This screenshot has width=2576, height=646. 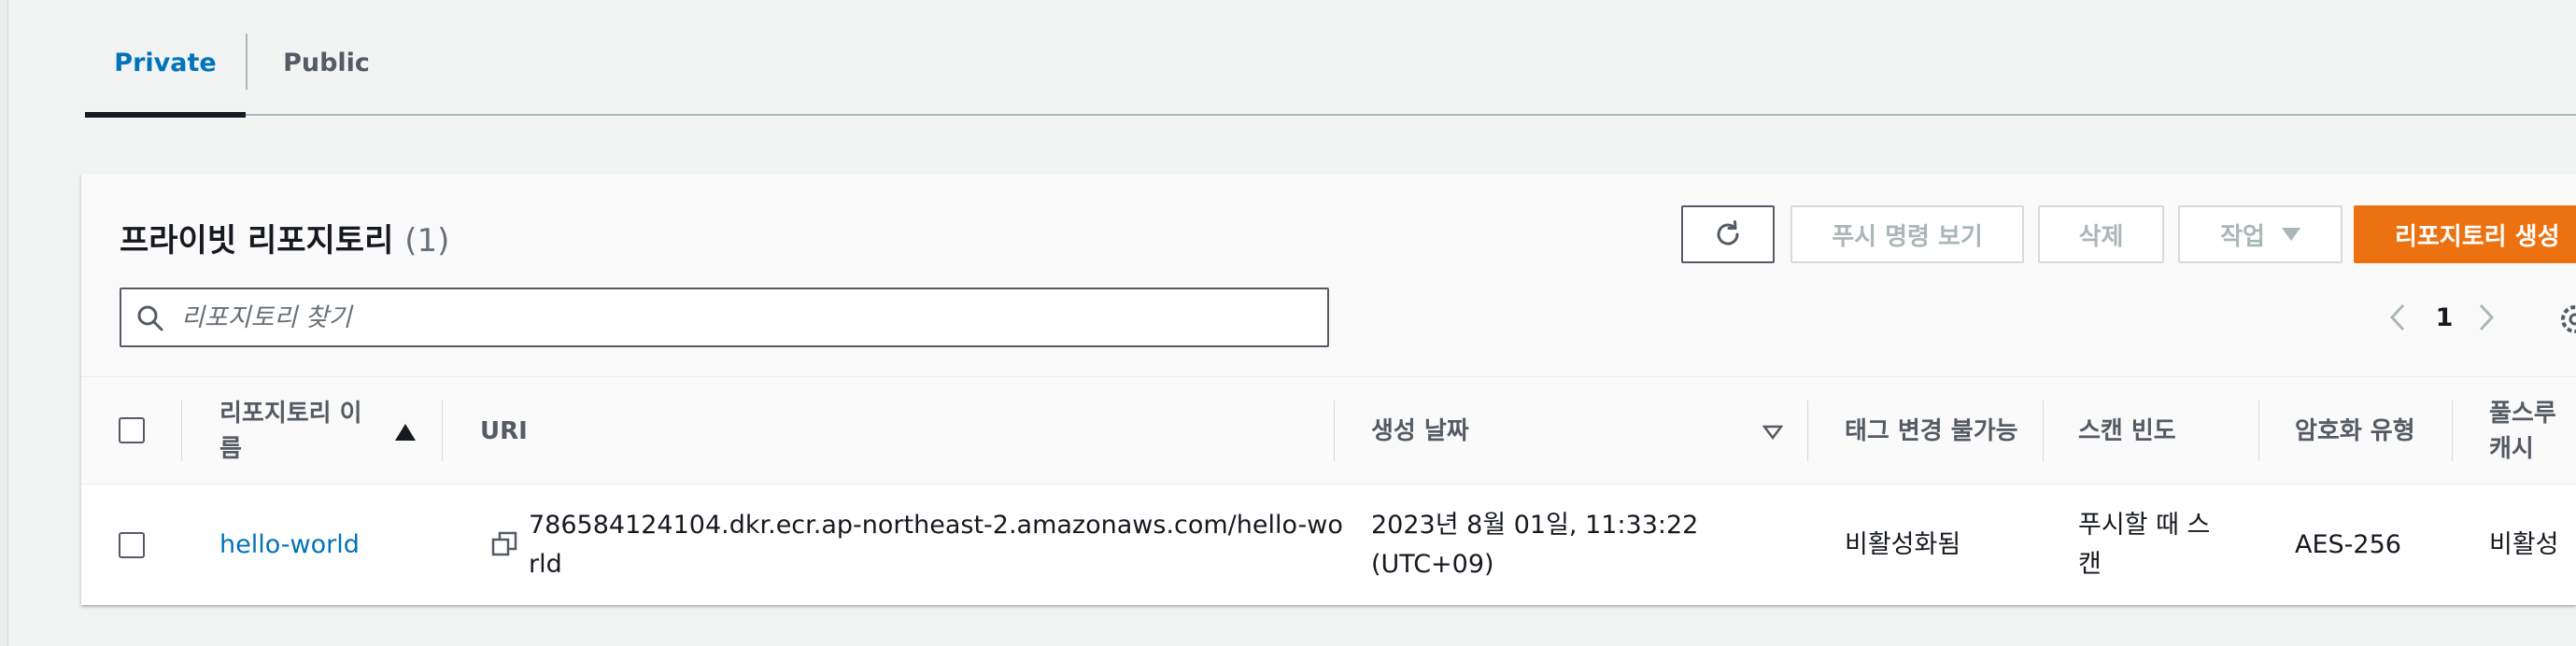 What do you see at coordinates (2348, 544) in the screenshot?
I see `encryption-value: AES-256` at bounding box center [2348, 544].